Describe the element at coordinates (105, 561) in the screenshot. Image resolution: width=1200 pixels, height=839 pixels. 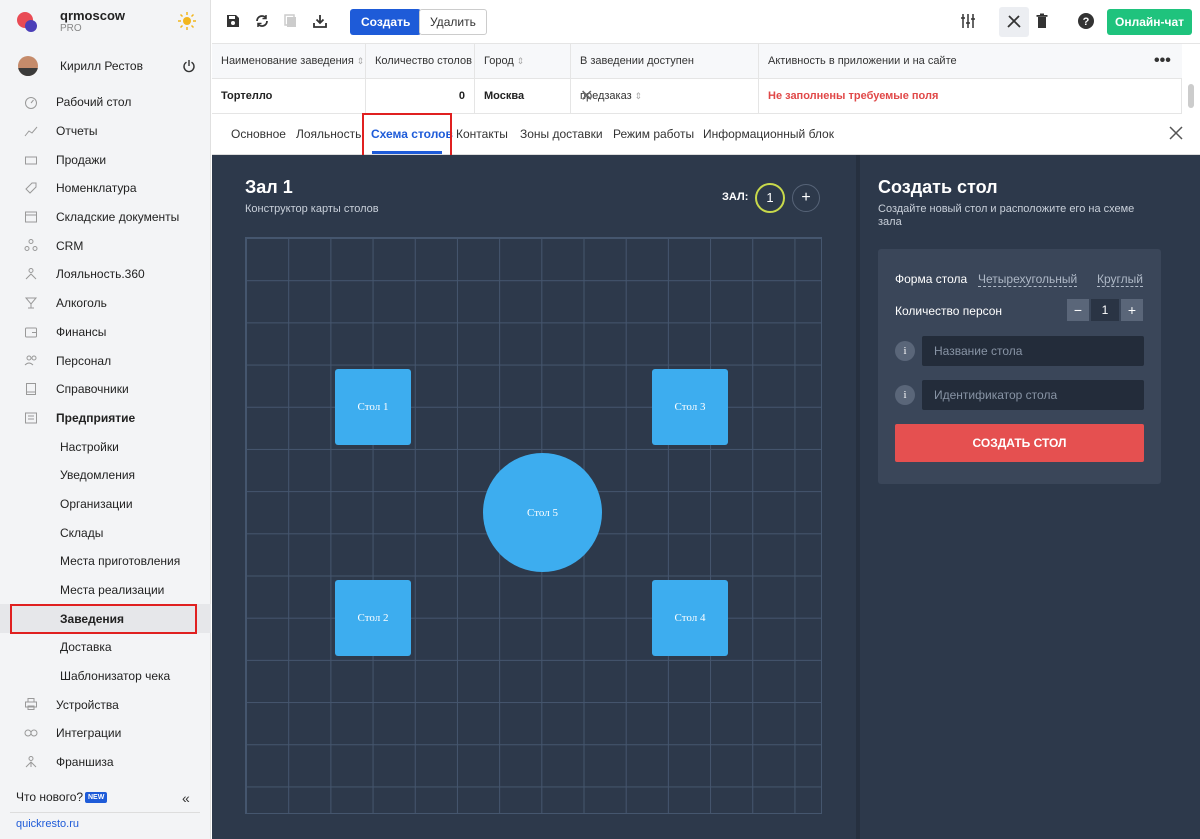
I see `sidebar-subitem-cooking-places: Места приготовления` at that location.